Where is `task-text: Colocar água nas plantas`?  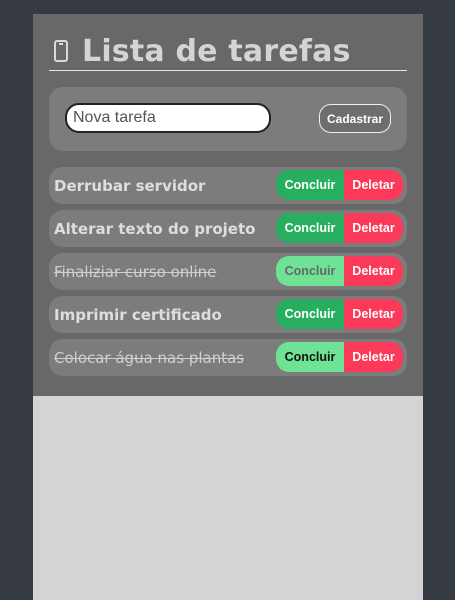
task-text: Colocar água nas plantas is located at coordinates (149, 357).